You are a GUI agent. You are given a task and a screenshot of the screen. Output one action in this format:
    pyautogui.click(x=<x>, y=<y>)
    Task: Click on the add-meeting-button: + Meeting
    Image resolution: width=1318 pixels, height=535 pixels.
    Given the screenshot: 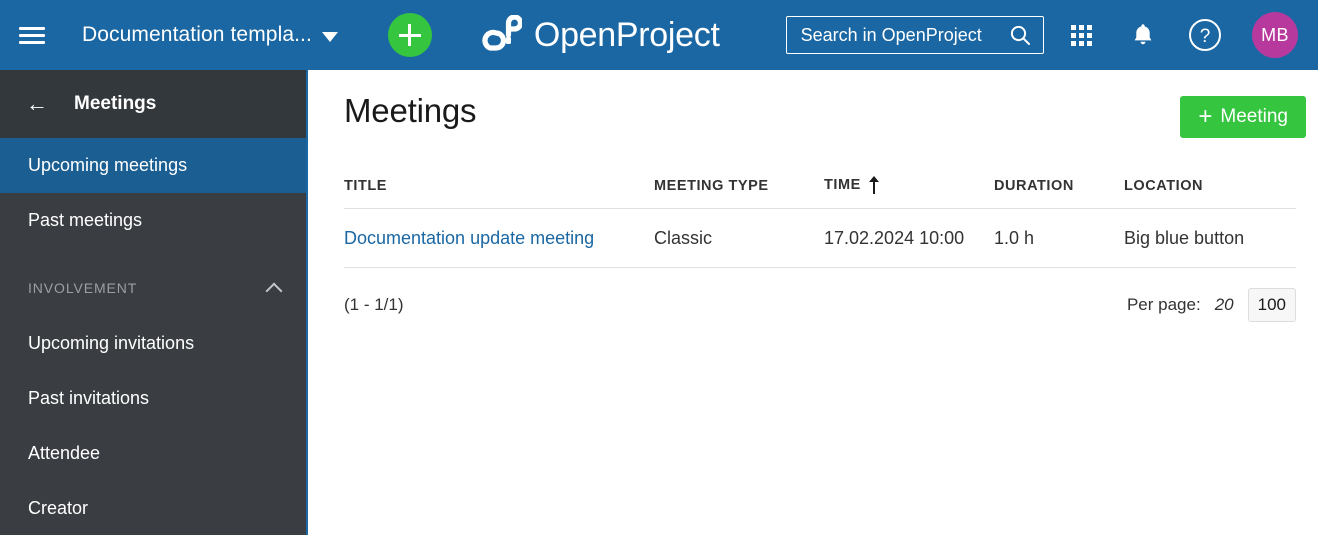 What is the action you would take?
    pyautogui.click(x=1243, y=117)
    